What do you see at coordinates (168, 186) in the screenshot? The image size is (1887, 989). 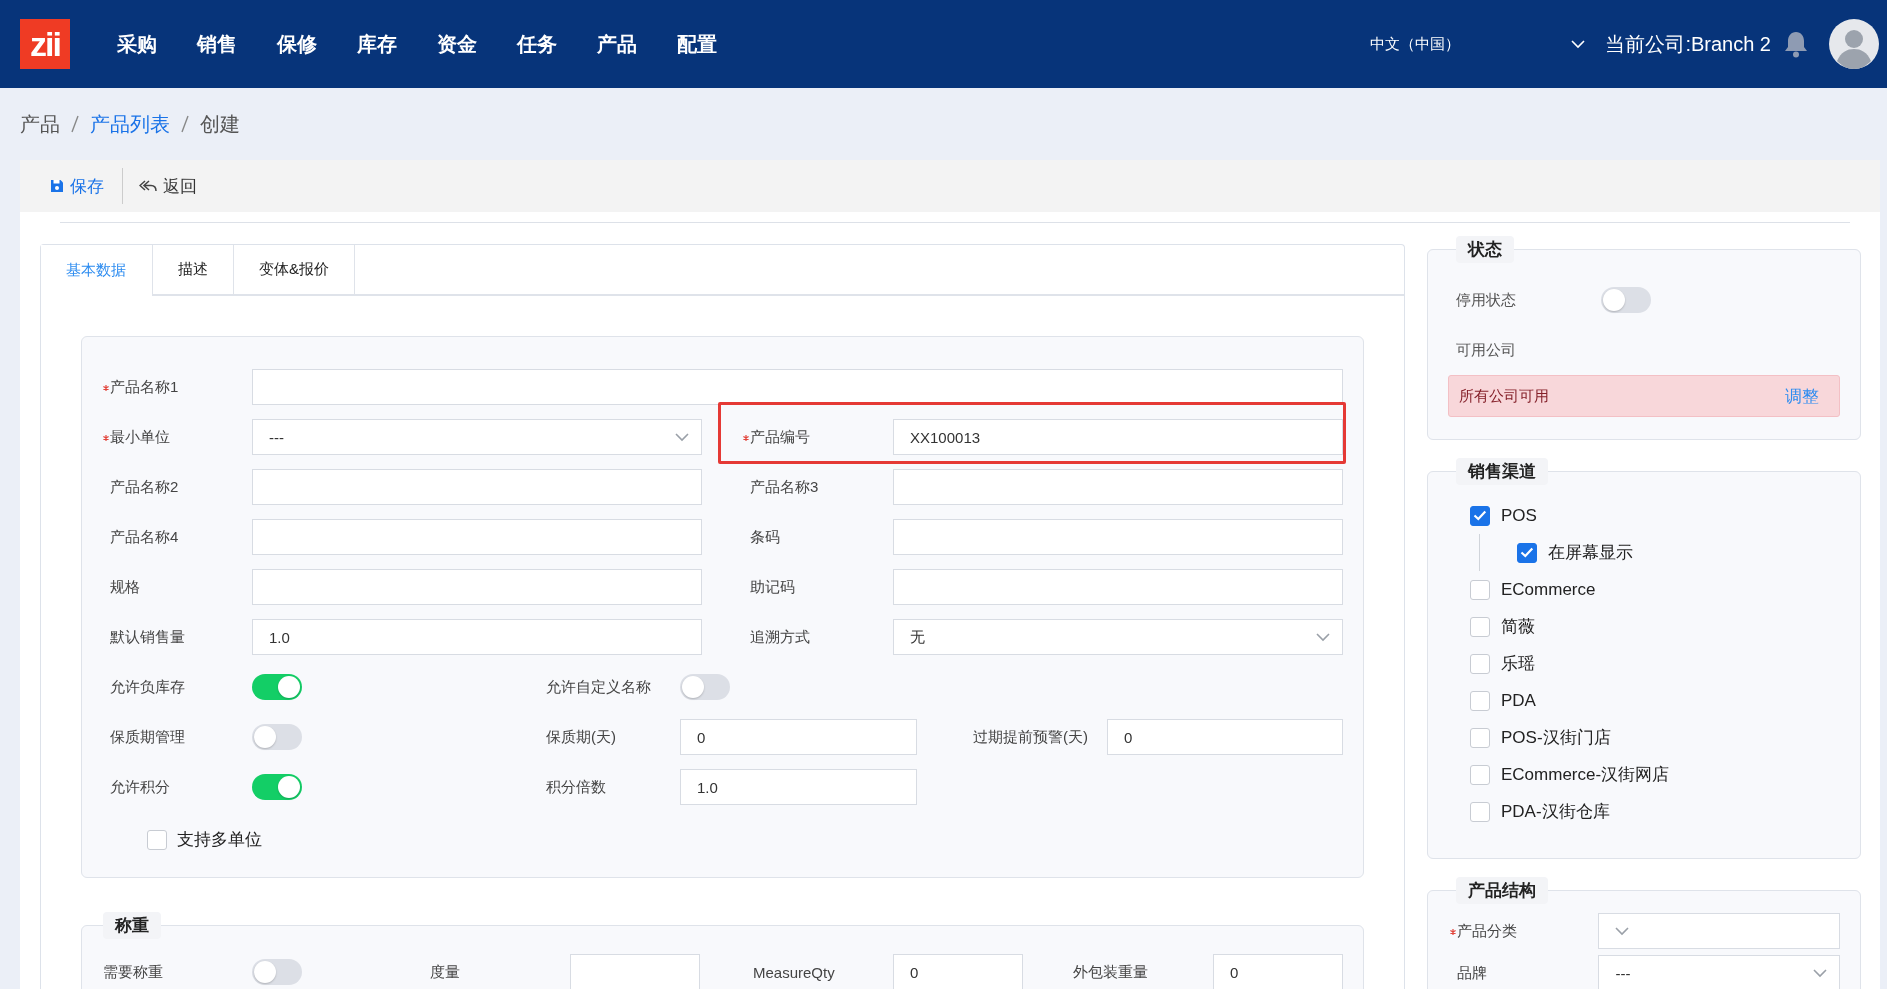 I see `back-button: 返回` at bounding box center [168, 186].